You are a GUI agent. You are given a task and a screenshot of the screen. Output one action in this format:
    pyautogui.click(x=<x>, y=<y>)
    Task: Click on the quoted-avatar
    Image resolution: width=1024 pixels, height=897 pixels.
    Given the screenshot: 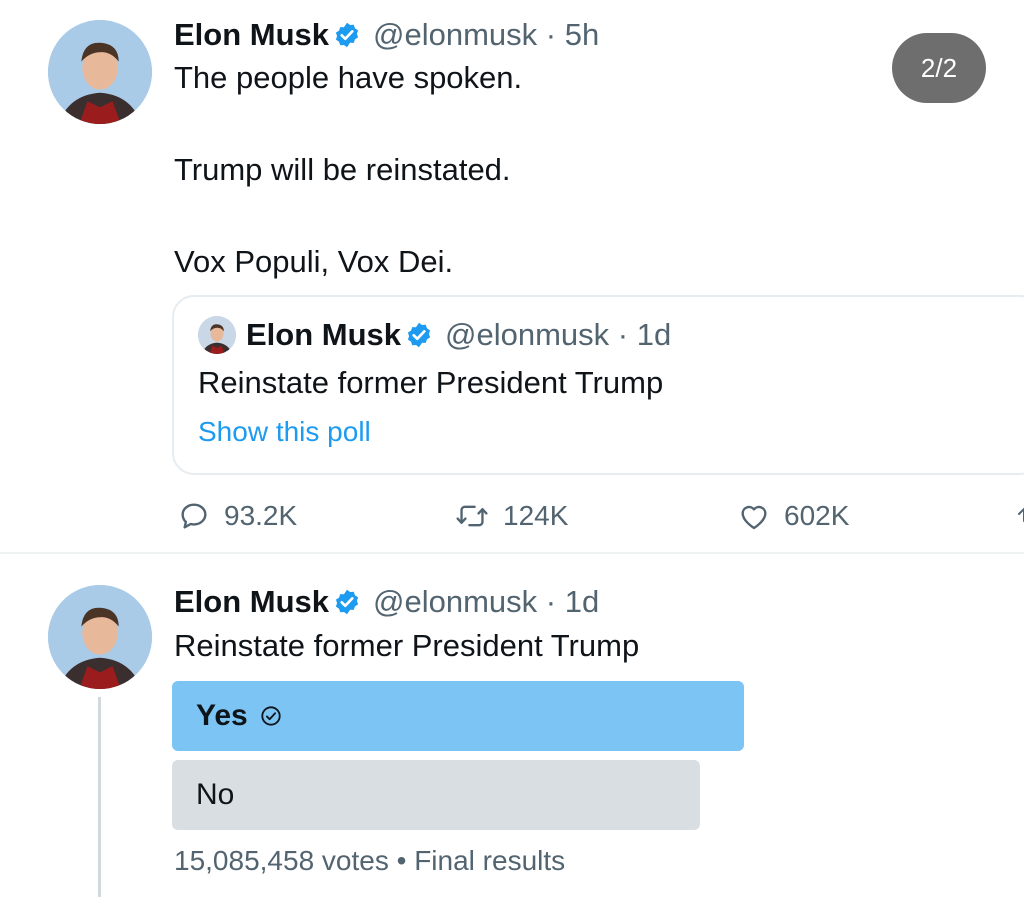 What is the action you would take?
    pyautogui.click(x=217, y=335)
    